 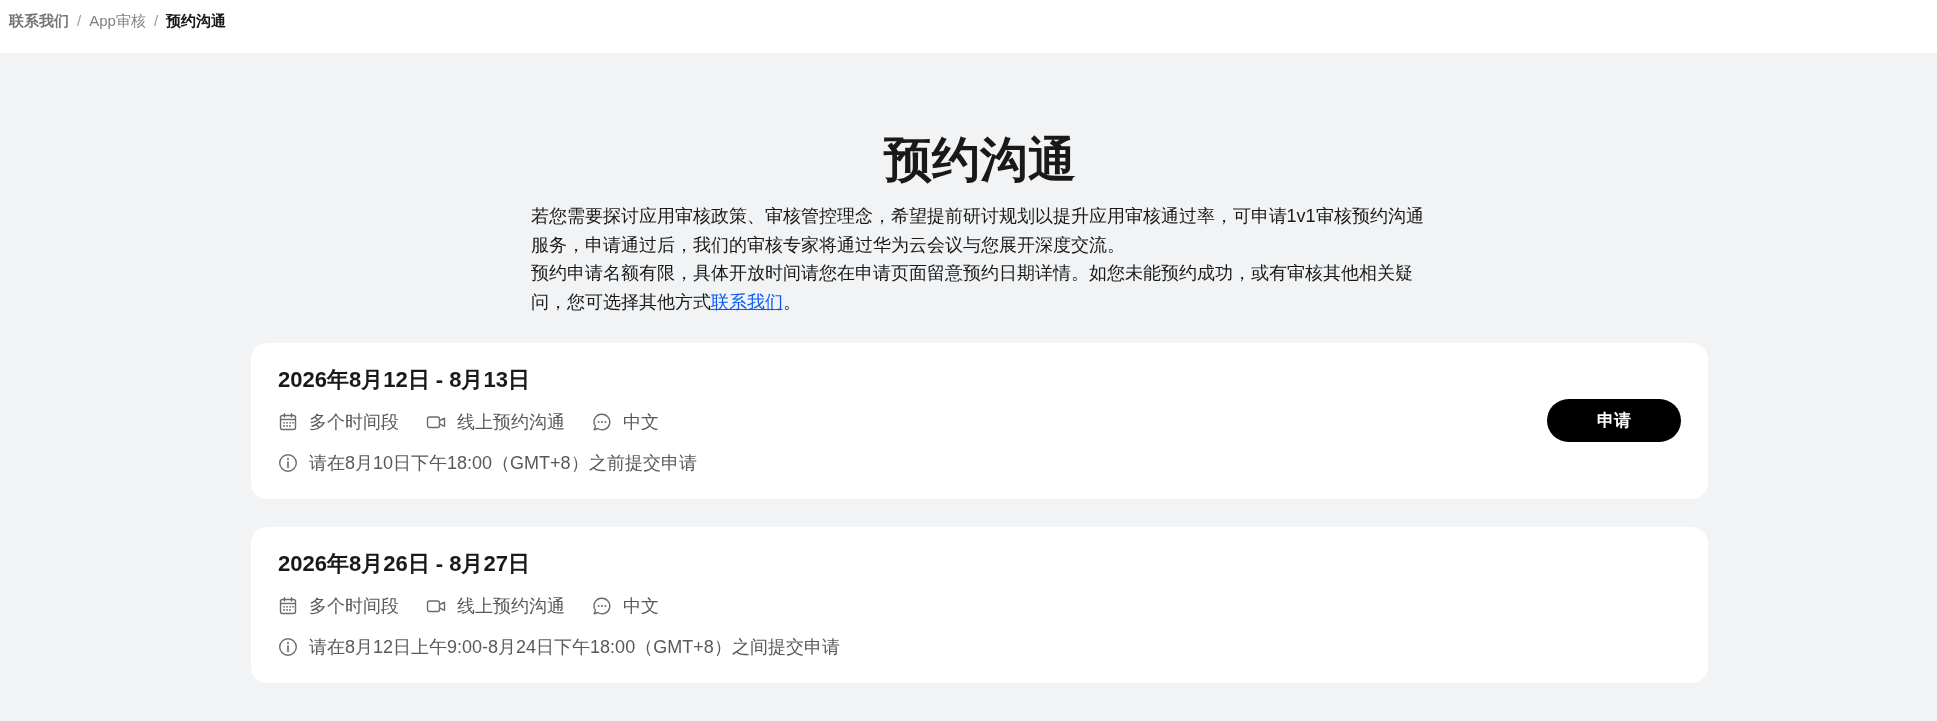 I want to click on contact-link: 联系我们, so click(x=746, y=301).